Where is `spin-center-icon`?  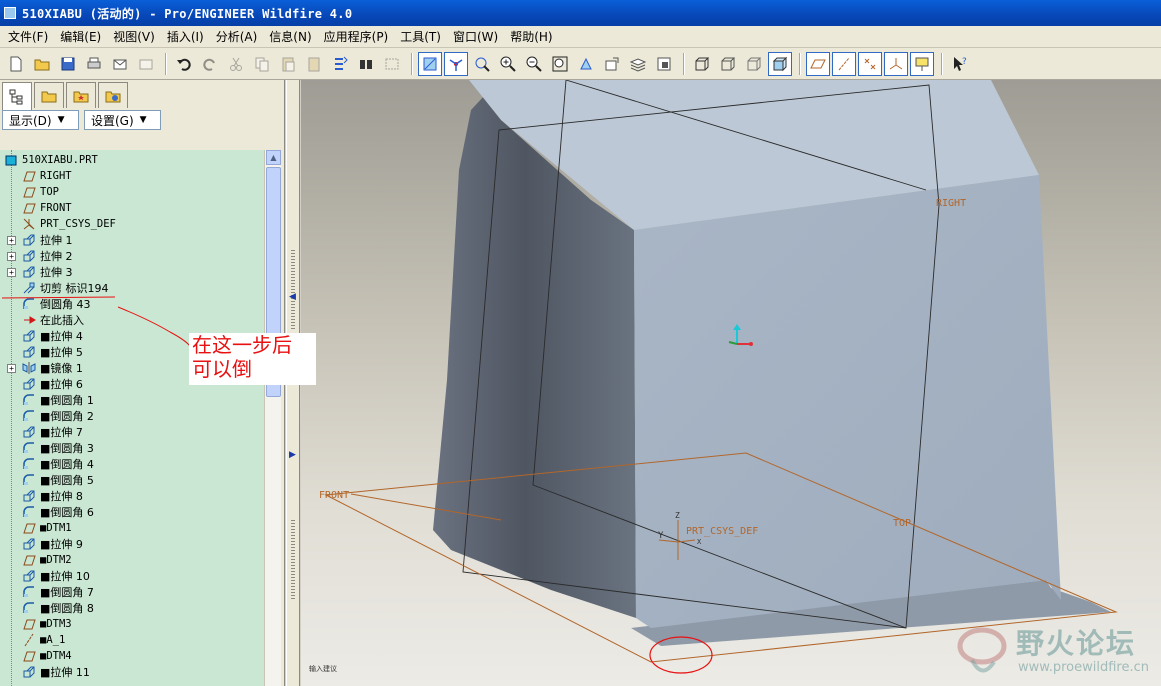 spin-center-icon is located at coordinates (456, 64).